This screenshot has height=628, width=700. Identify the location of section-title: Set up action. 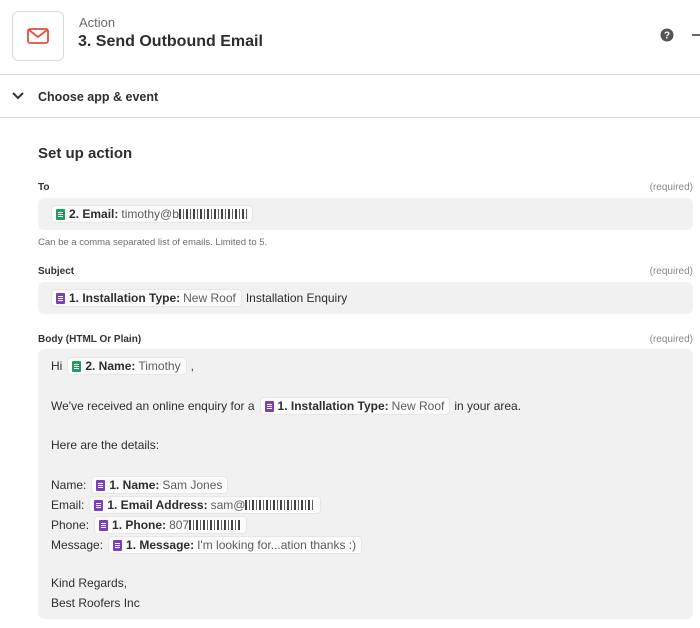
(85, 153).